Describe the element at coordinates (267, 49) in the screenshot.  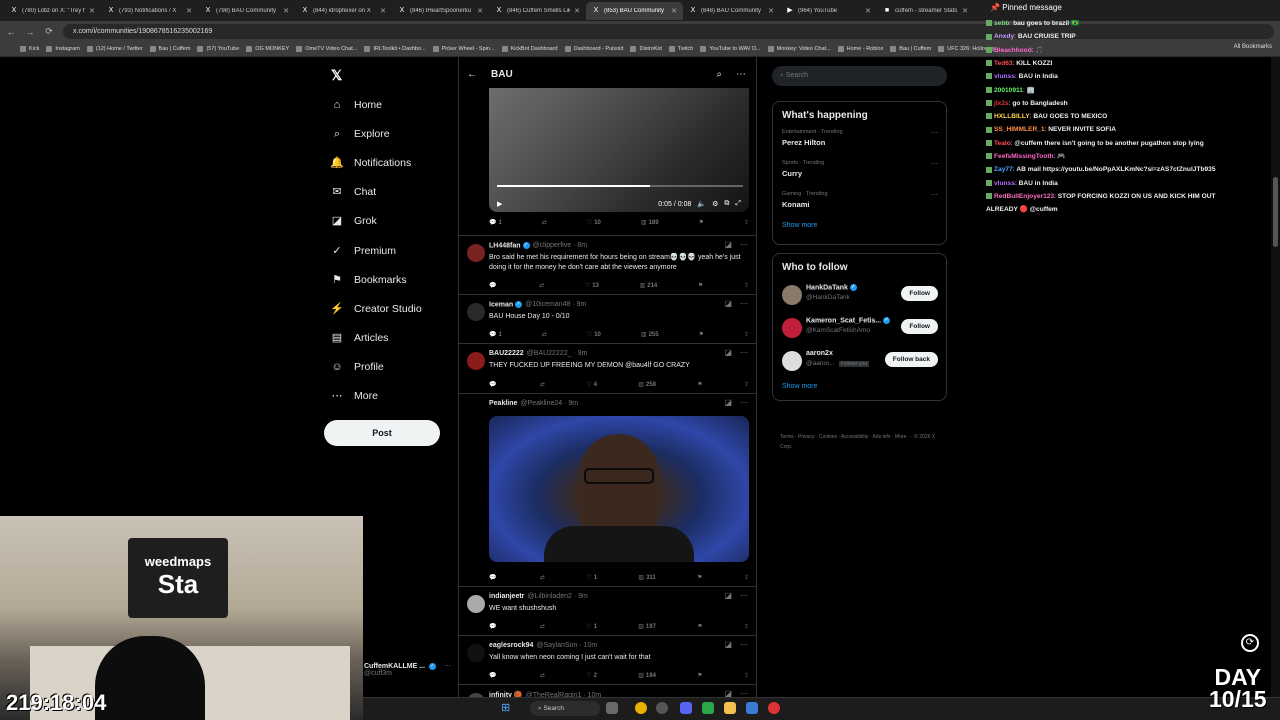
I see `bookmark-item: OG MONKEY` at that location.